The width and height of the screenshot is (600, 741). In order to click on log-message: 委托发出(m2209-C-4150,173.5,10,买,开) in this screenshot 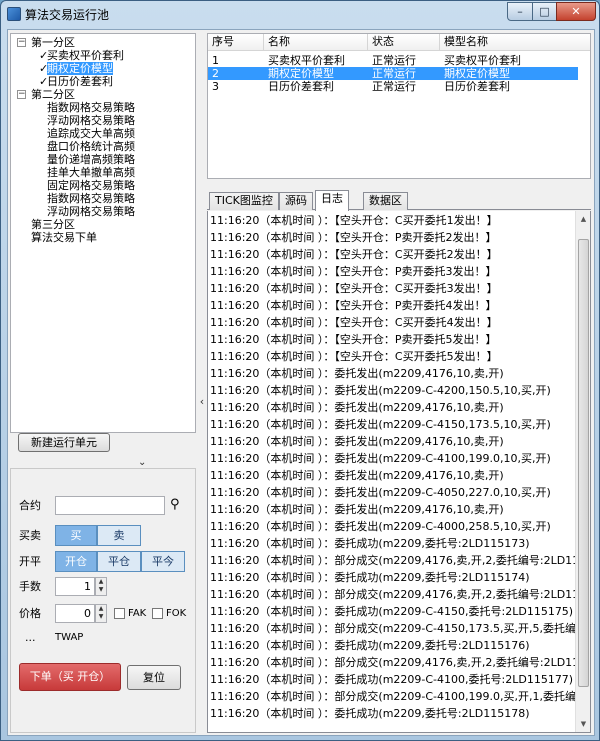, I will do `click(442, 424)`.